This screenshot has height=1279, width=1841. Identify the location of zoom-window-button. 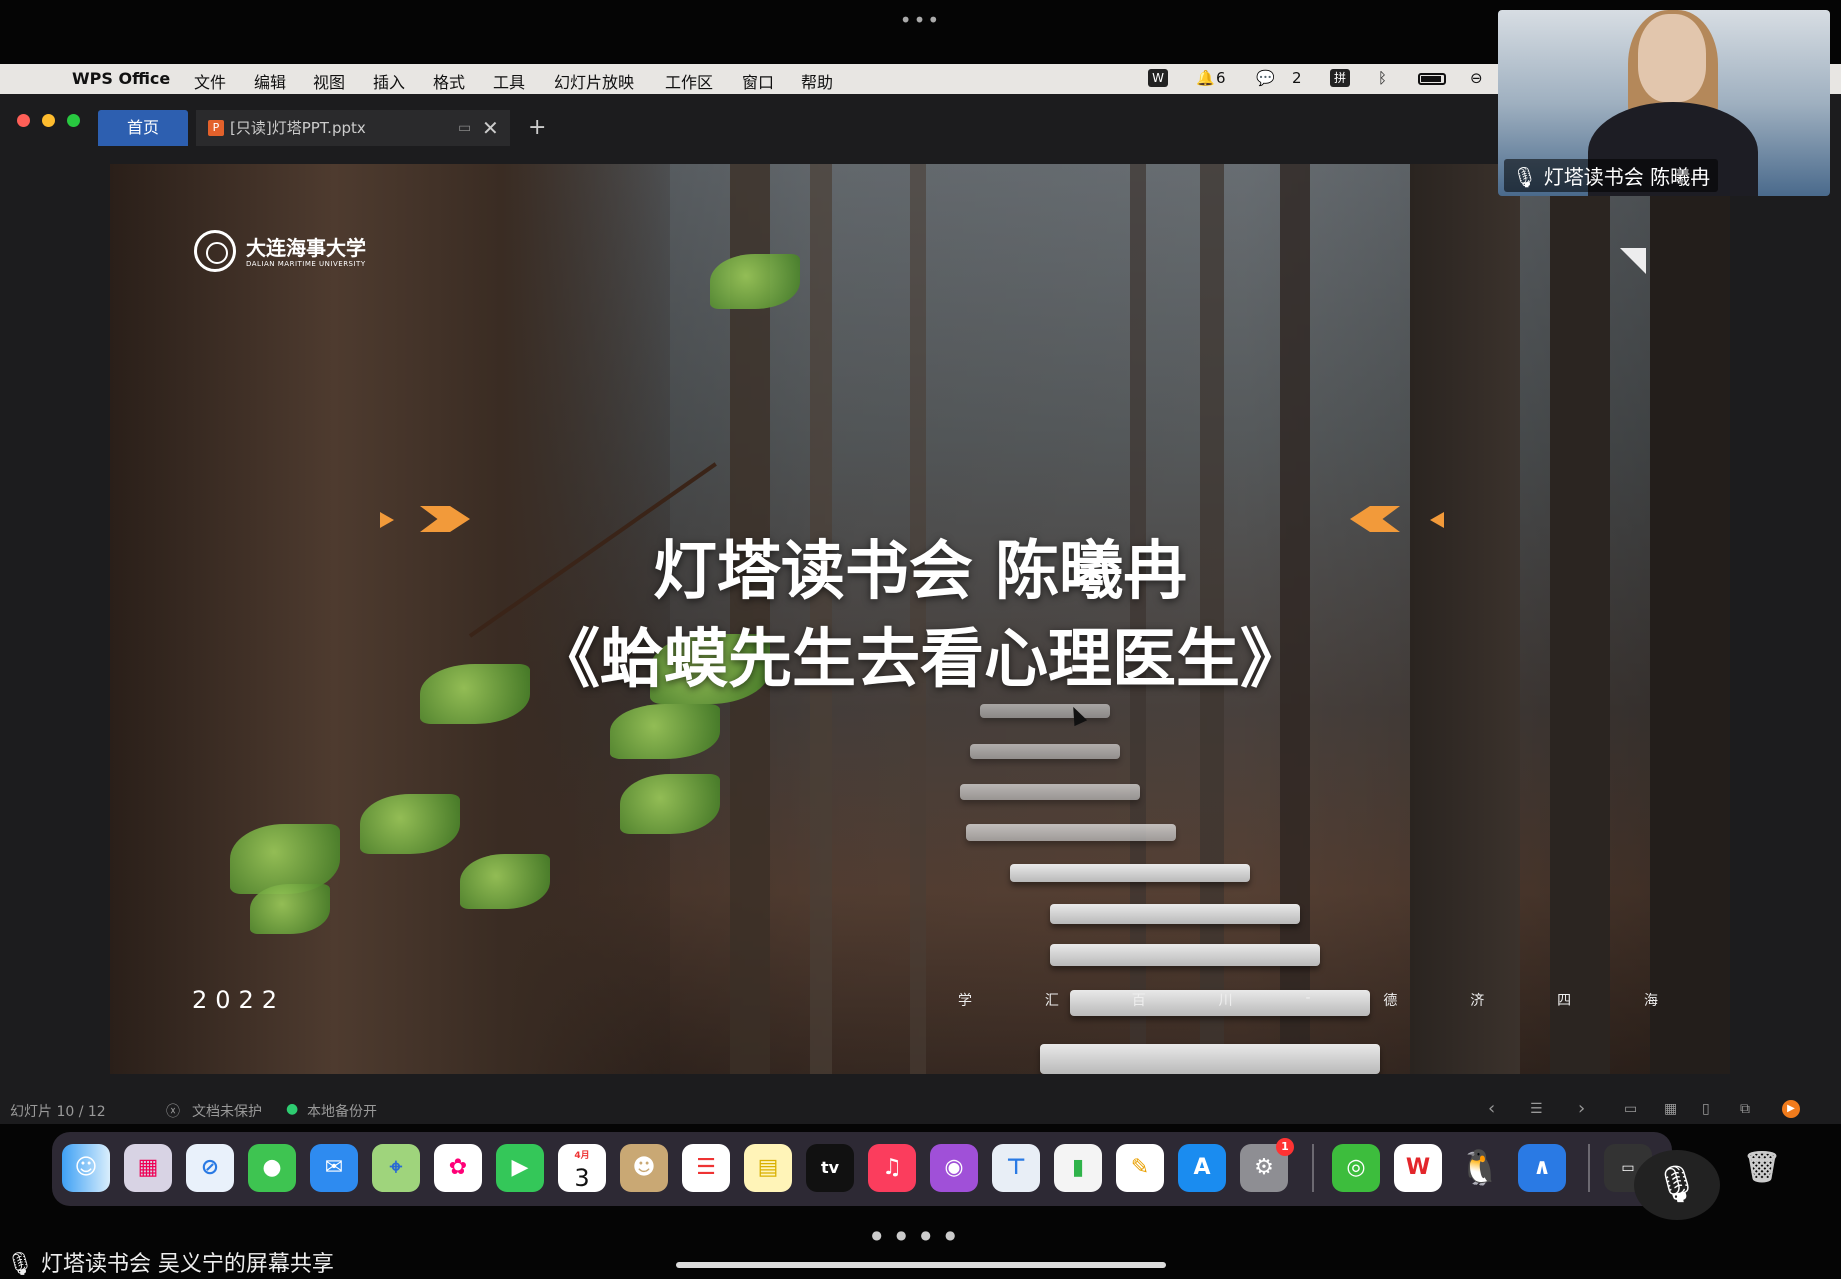
(73, 120).